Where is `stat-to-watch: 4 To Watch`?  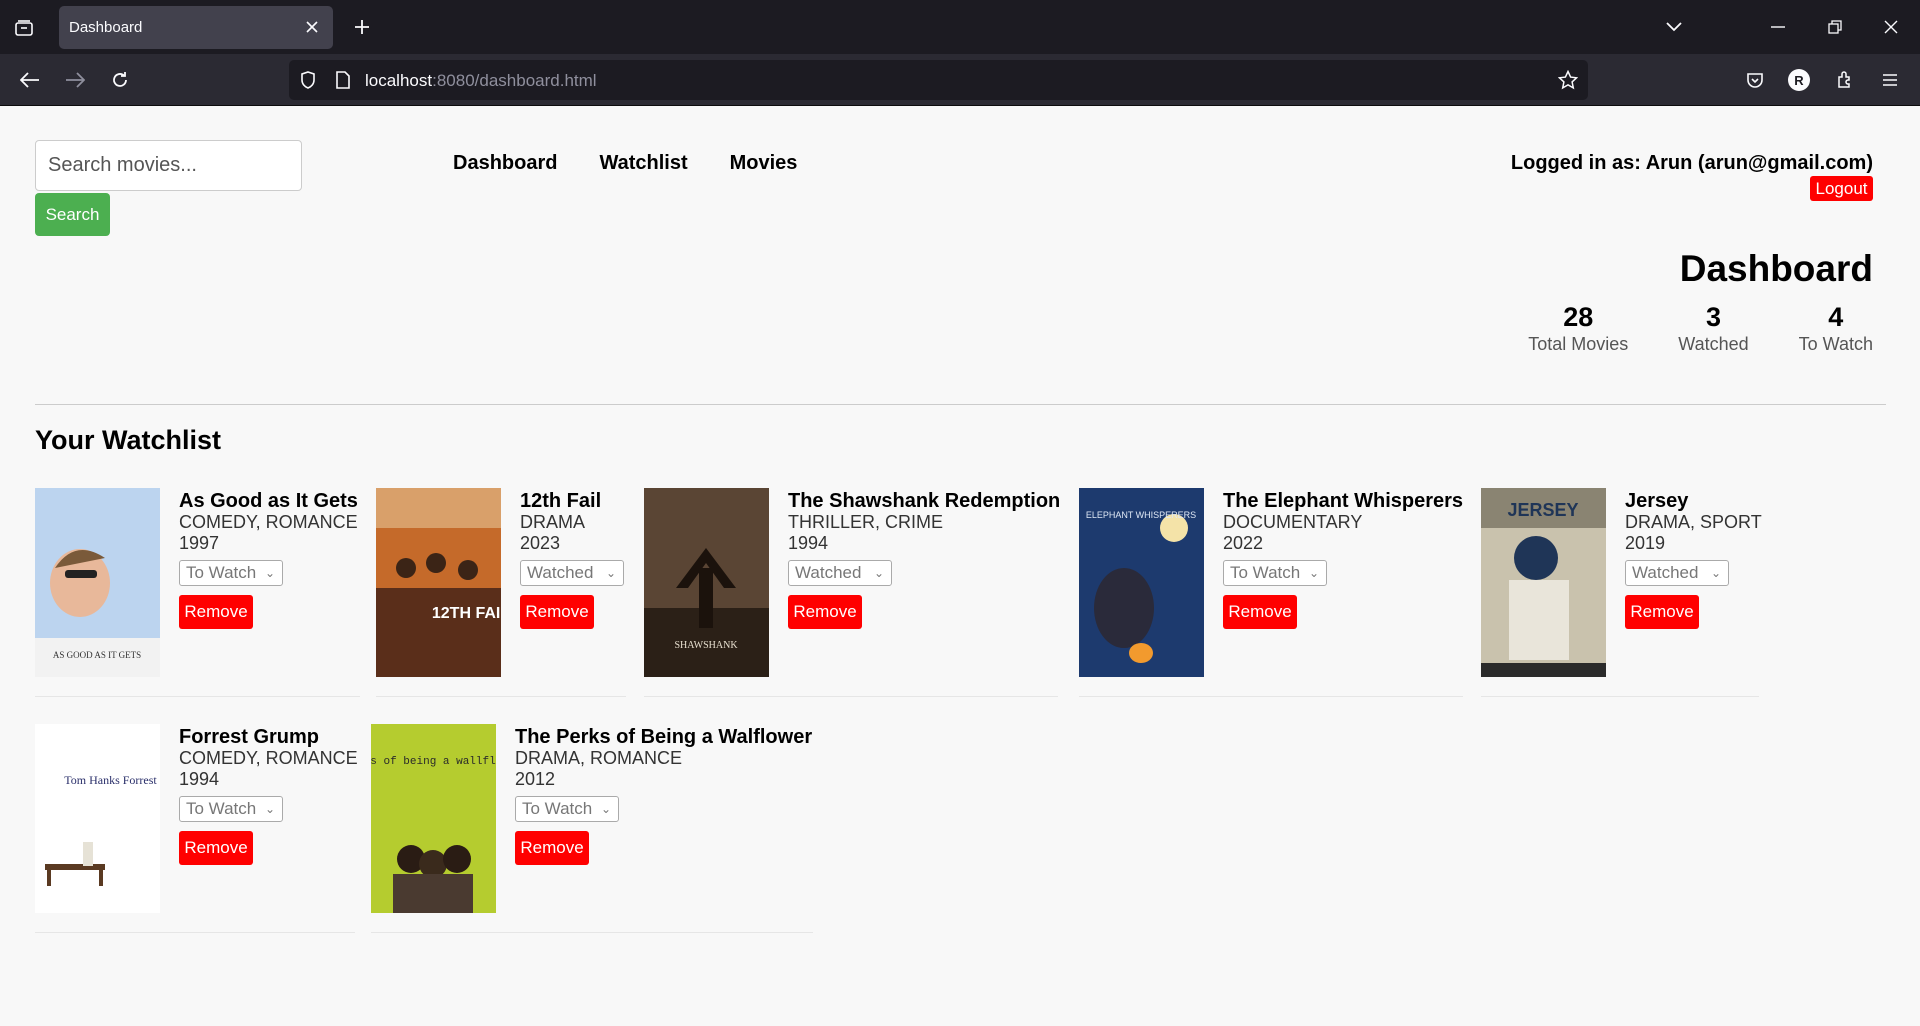 stat-to-watch: 4 To Watch is located at coordinates (1836, 329).